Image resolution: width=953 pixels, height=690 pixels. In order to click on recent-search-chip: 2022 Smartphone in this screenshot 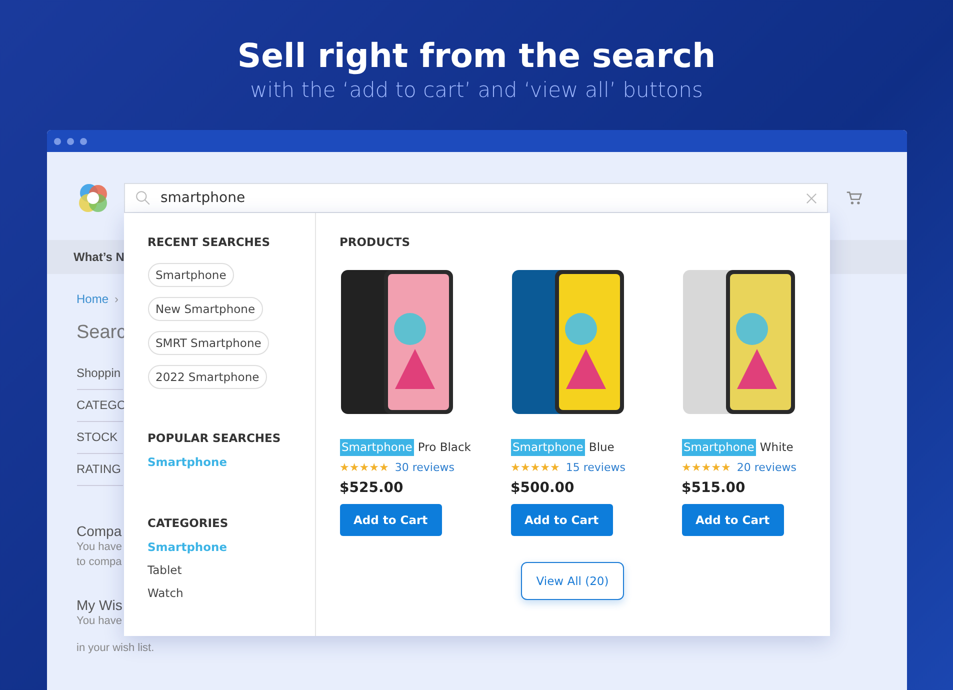, I will do `click(208, 377)`.